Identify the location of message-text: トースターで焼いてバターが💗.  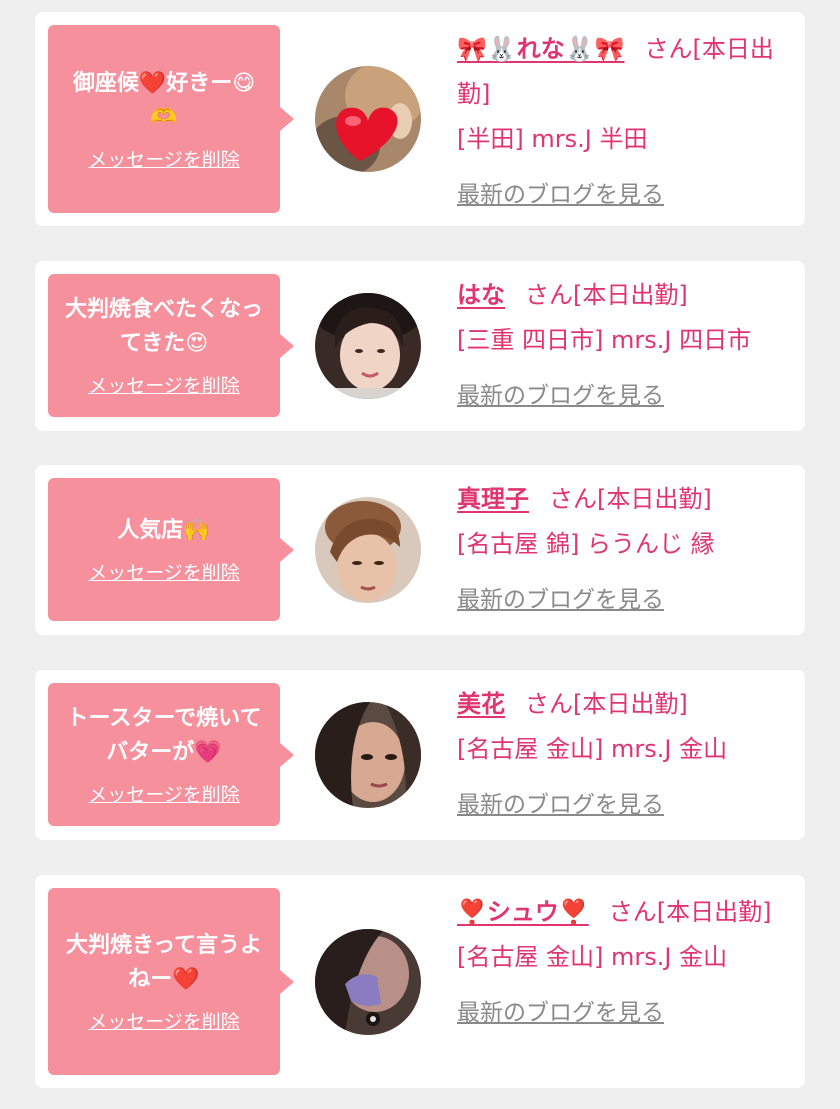
(164, 735).